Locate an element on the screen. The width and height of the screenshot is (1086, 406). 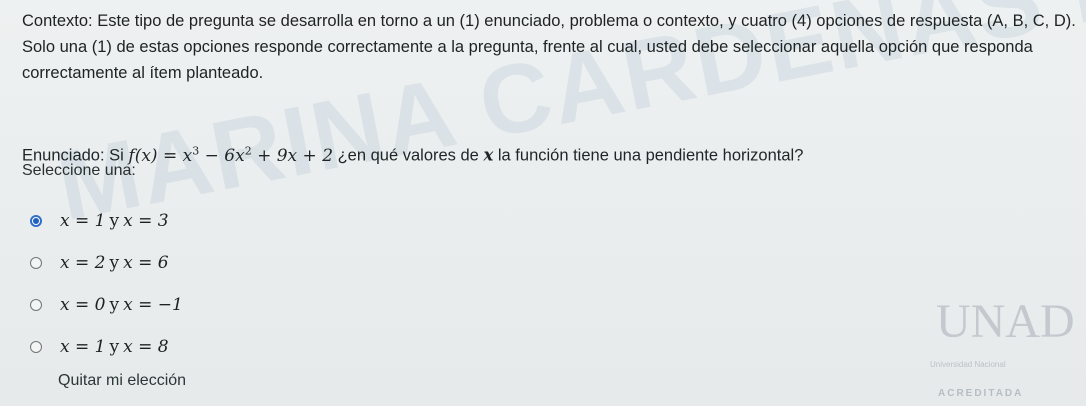
option-label: x = 1yx = 8 is located at coordinates (114, 347).